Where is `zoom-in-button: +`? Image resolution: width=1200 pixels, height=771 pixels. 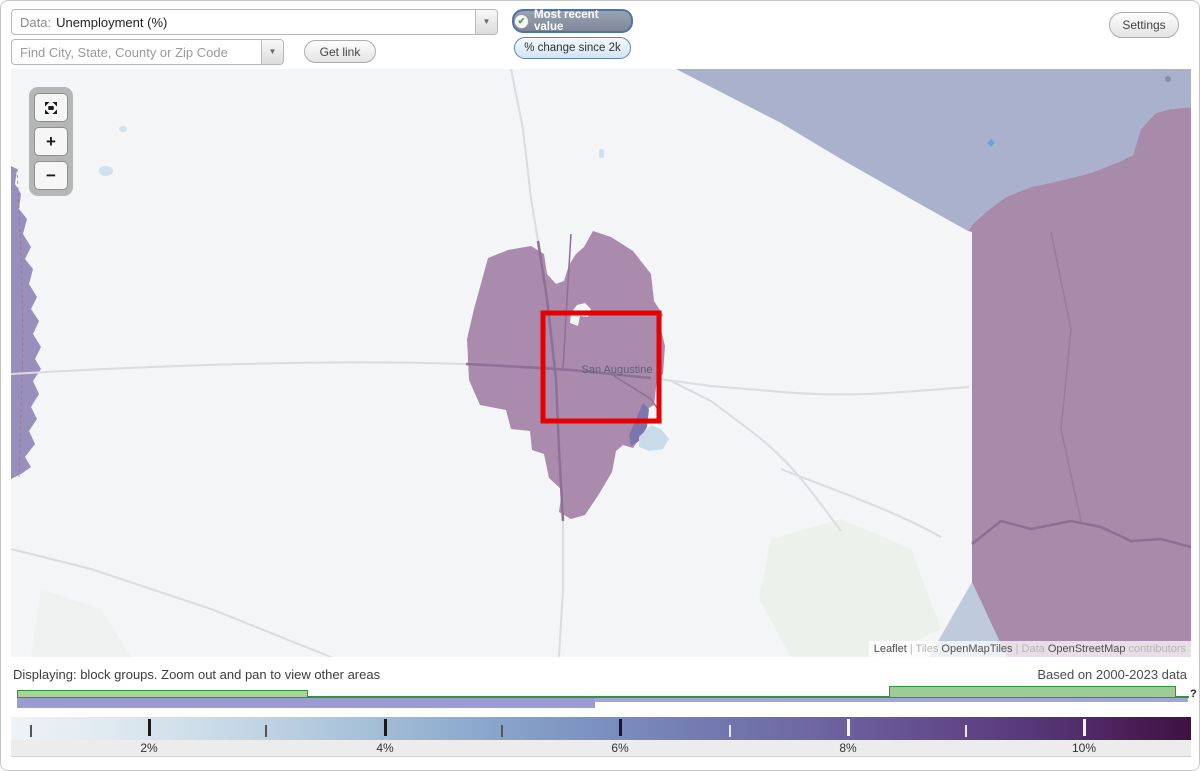
zoom-in-button: + is located at coordinates (51, 141).